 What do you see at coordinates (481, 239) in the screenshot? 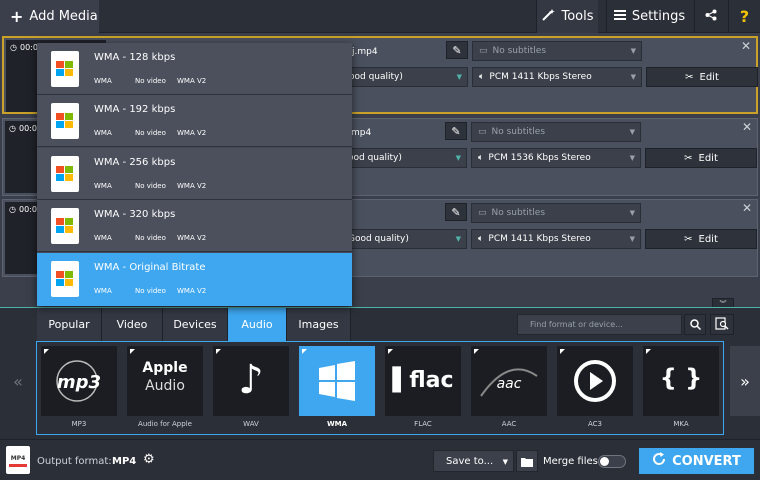
I see `speaker-icon: 🔈︎` at bounding box center [481, 239].